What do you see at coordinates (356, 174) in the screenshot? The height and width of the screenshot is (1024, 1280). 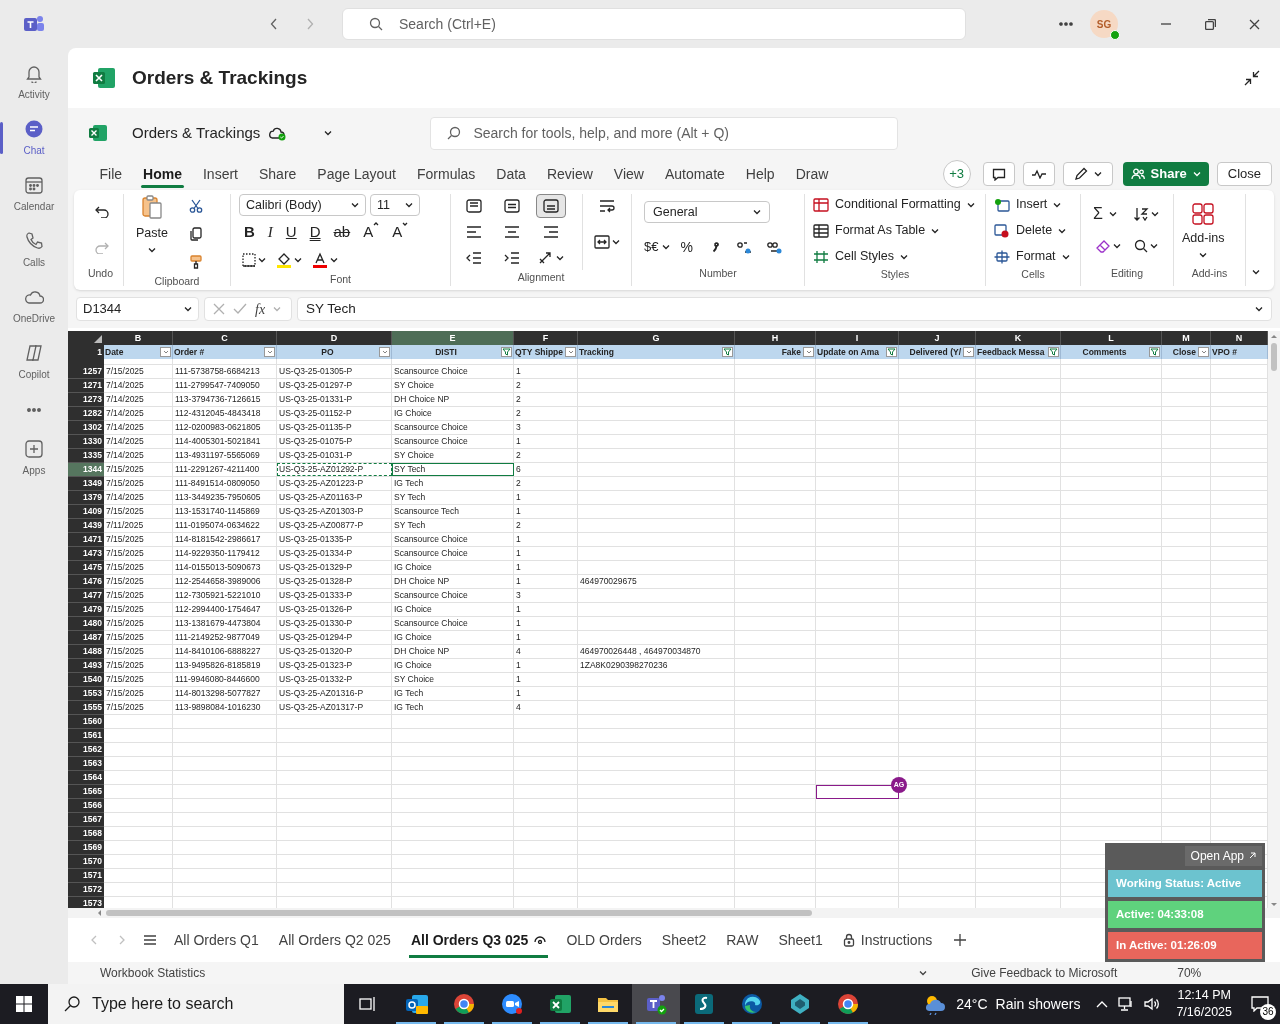 I see `ribbon-tab: Page Layout` at bounding box center [356, 174].